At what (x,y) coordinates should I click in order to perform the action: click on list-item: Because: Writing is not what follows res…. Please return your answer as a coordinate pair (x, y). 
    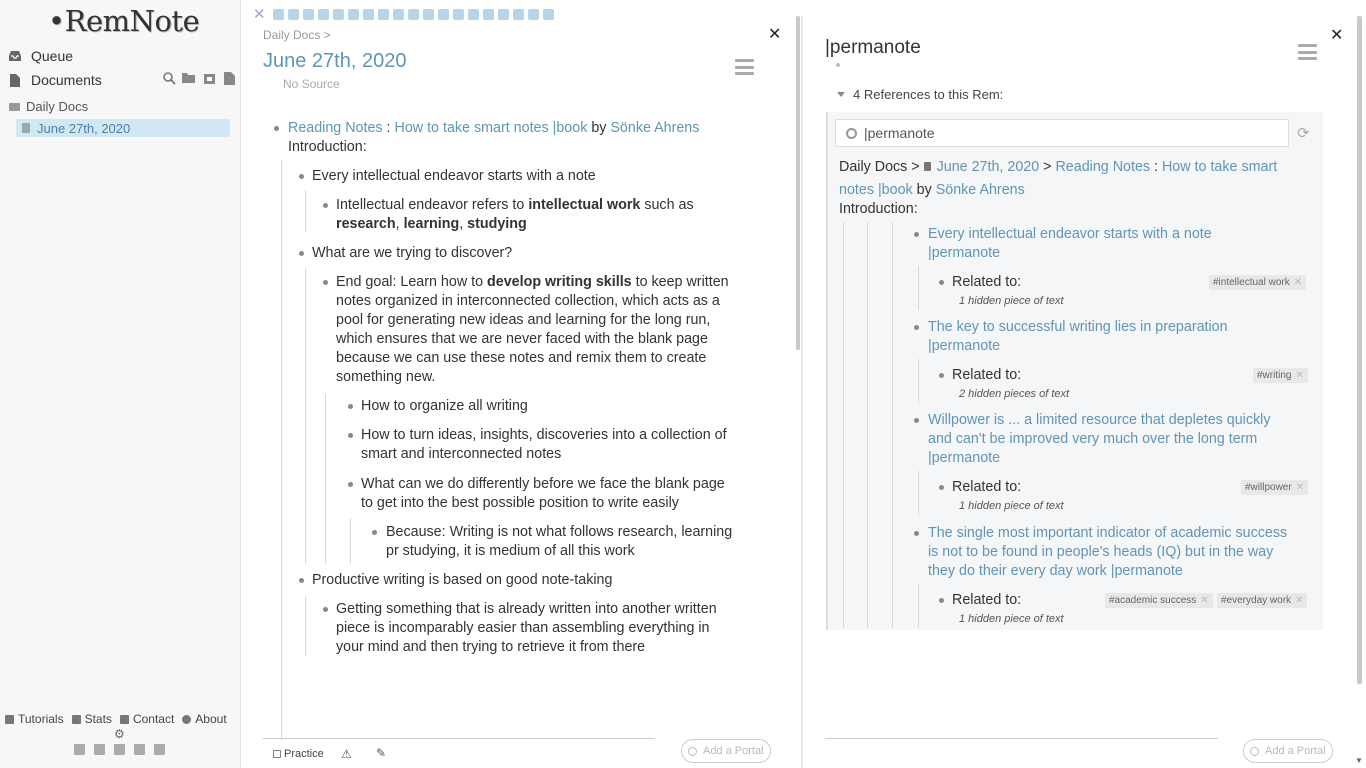
    Looking at the image, I should click on (559, 532).